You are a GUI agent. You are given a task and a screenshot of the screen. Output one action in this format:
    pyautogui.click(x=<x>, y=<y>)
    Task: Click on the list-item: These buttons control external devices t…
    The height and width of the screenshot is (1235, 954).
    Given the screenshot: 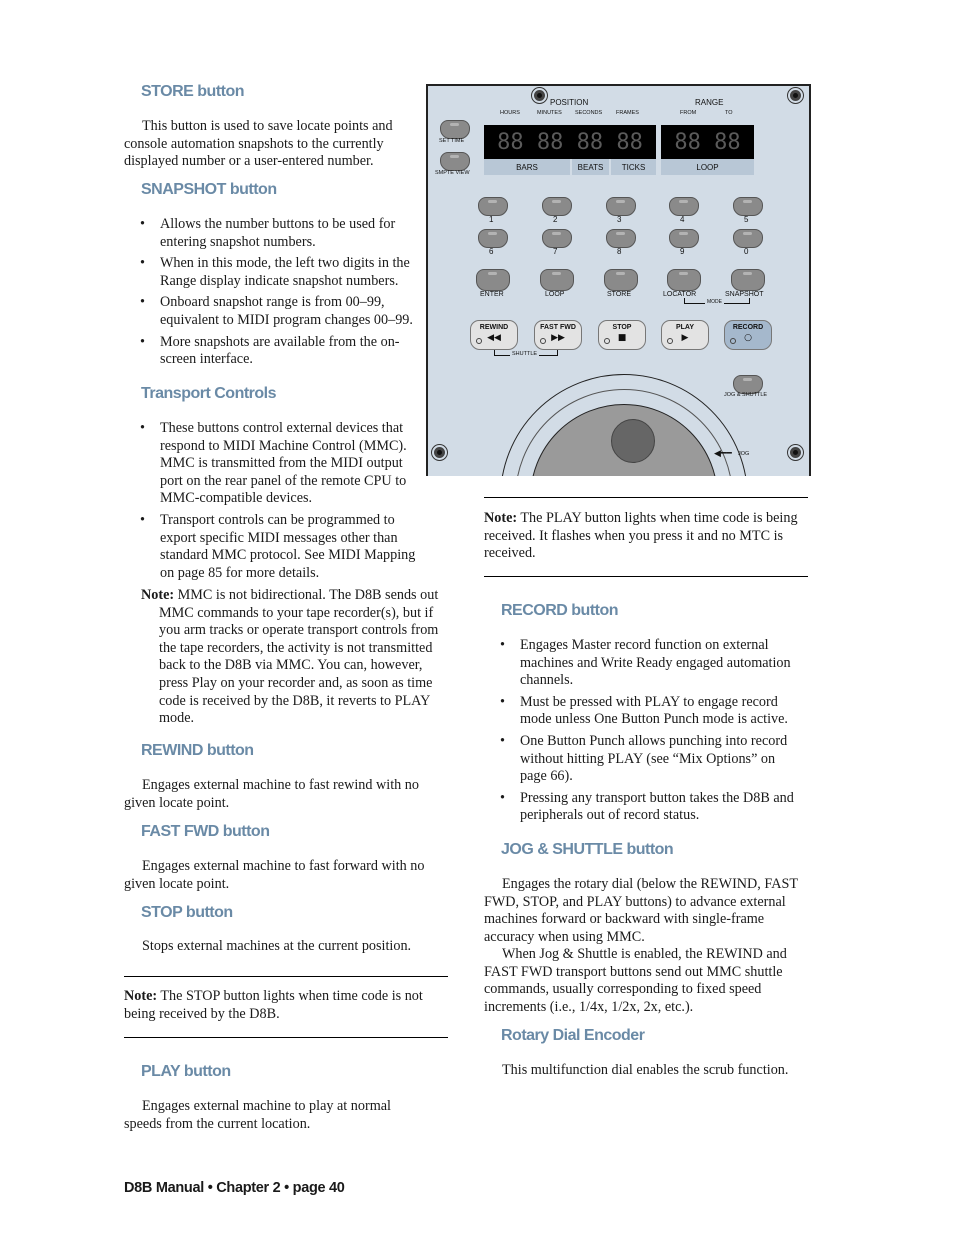 What is the action you would take?
    pyautogui.click(x=274, y=464)
    